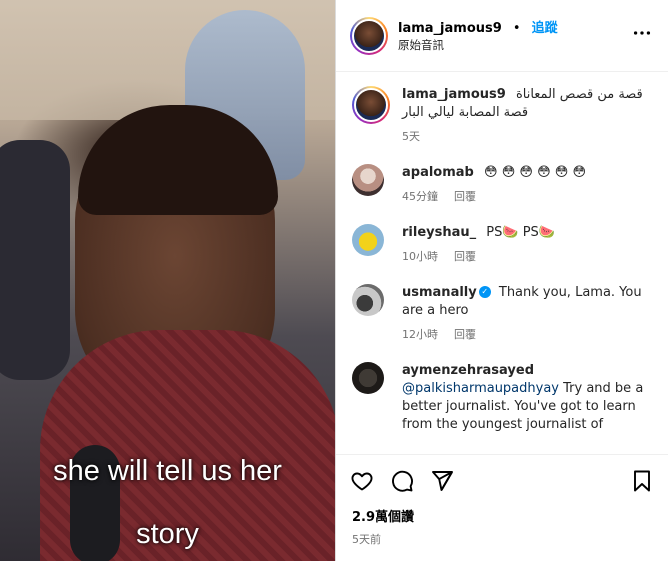  Describe the element at coordinates (502, 515) in the screenshot. I see `likes-count: 2.9萬個讚` at that location.